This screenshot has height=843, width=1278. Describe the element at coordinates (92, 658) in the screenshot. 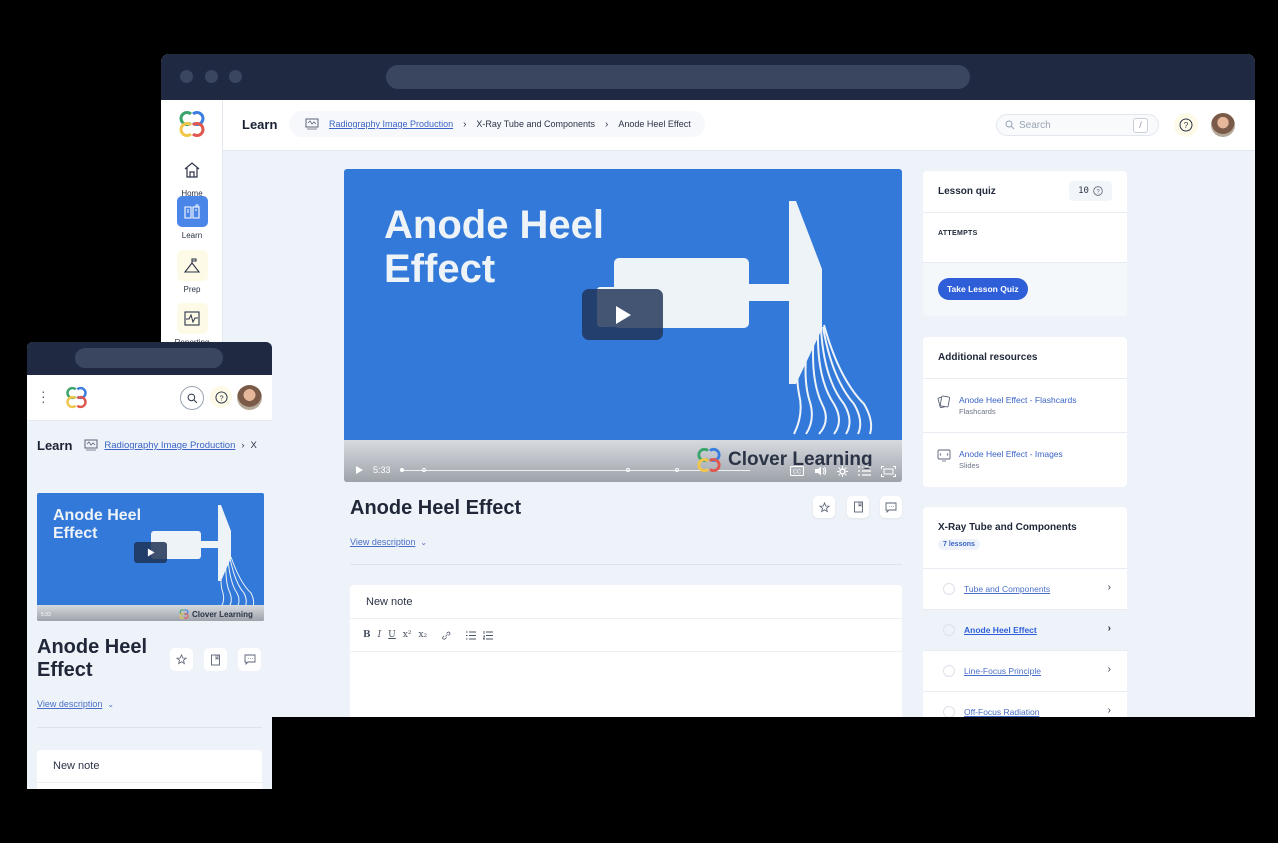

I see `mobile-lesson-title: Anode Heel Effect` at that location.